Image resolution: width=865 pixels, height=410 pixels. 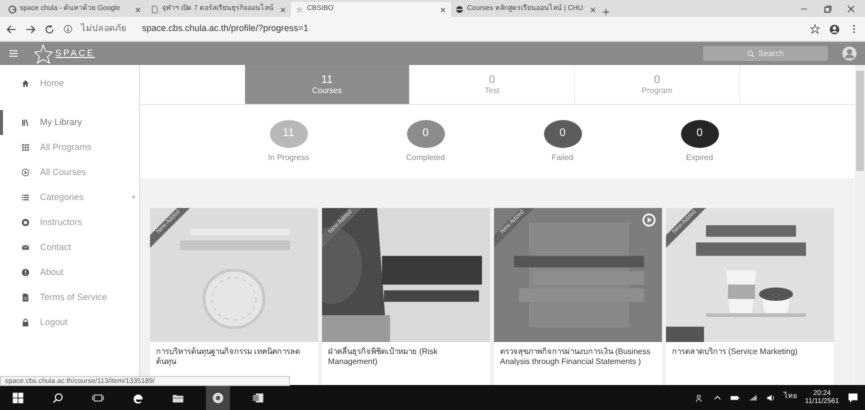 What do you see at coordinates (25, 322) in the screenshot?
I see `lock-icon` at bounding box center [25, 322].